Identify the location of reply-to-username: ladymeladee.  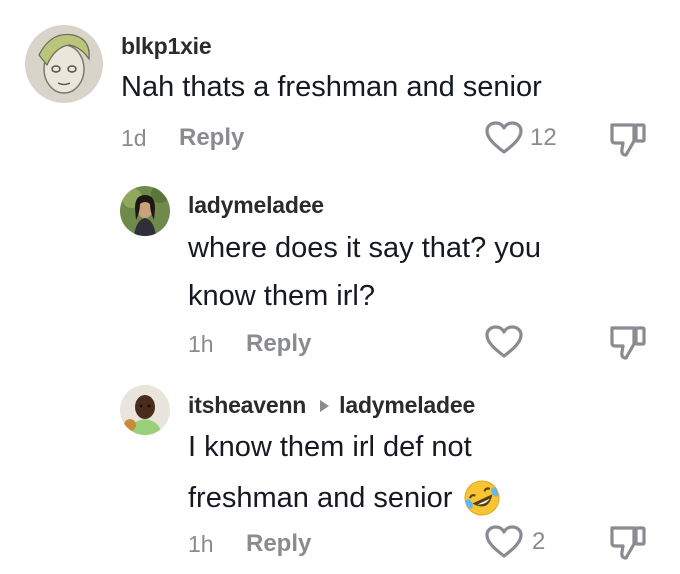
(407, 405).